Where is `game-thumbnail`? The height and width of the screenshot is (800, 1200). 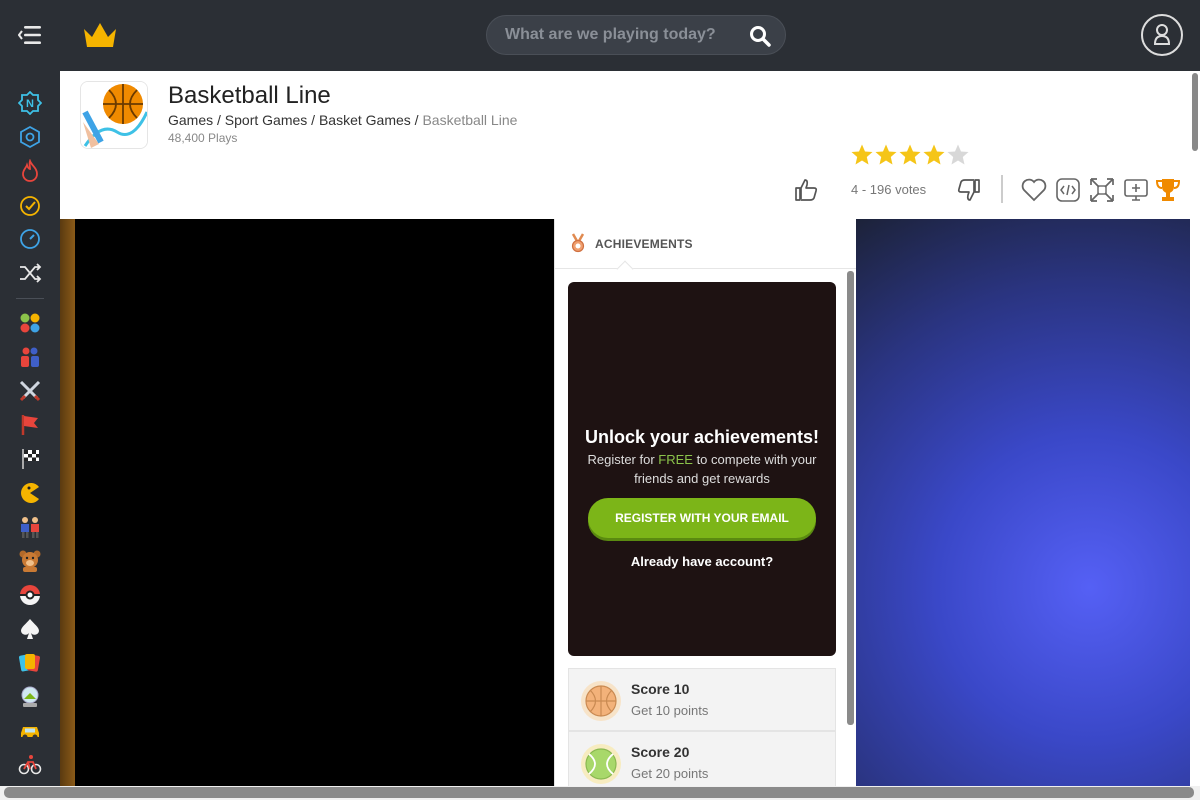 game-thumbnail is located at coordinates (114, 115).